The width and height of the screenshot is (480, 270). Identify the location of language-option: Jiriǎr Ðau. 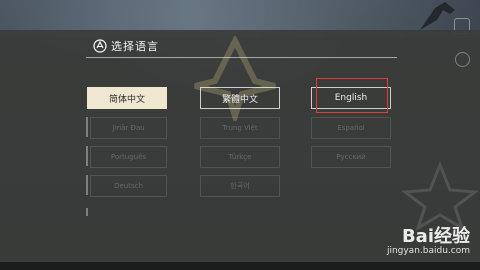
(128, 128).